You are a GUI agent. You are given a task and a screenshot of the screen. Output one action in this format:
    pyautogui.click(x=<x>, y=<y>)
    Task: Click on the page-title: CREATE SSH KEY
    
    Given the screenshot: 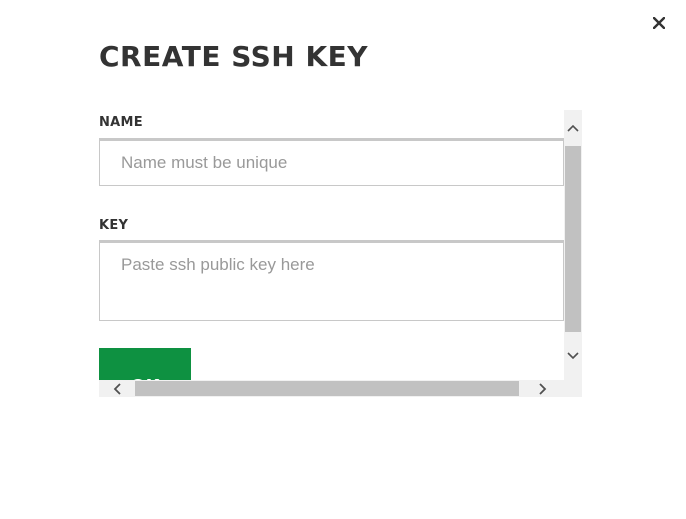 What is the action you would take?
    pyautogui.click(x=234, y=56)
    